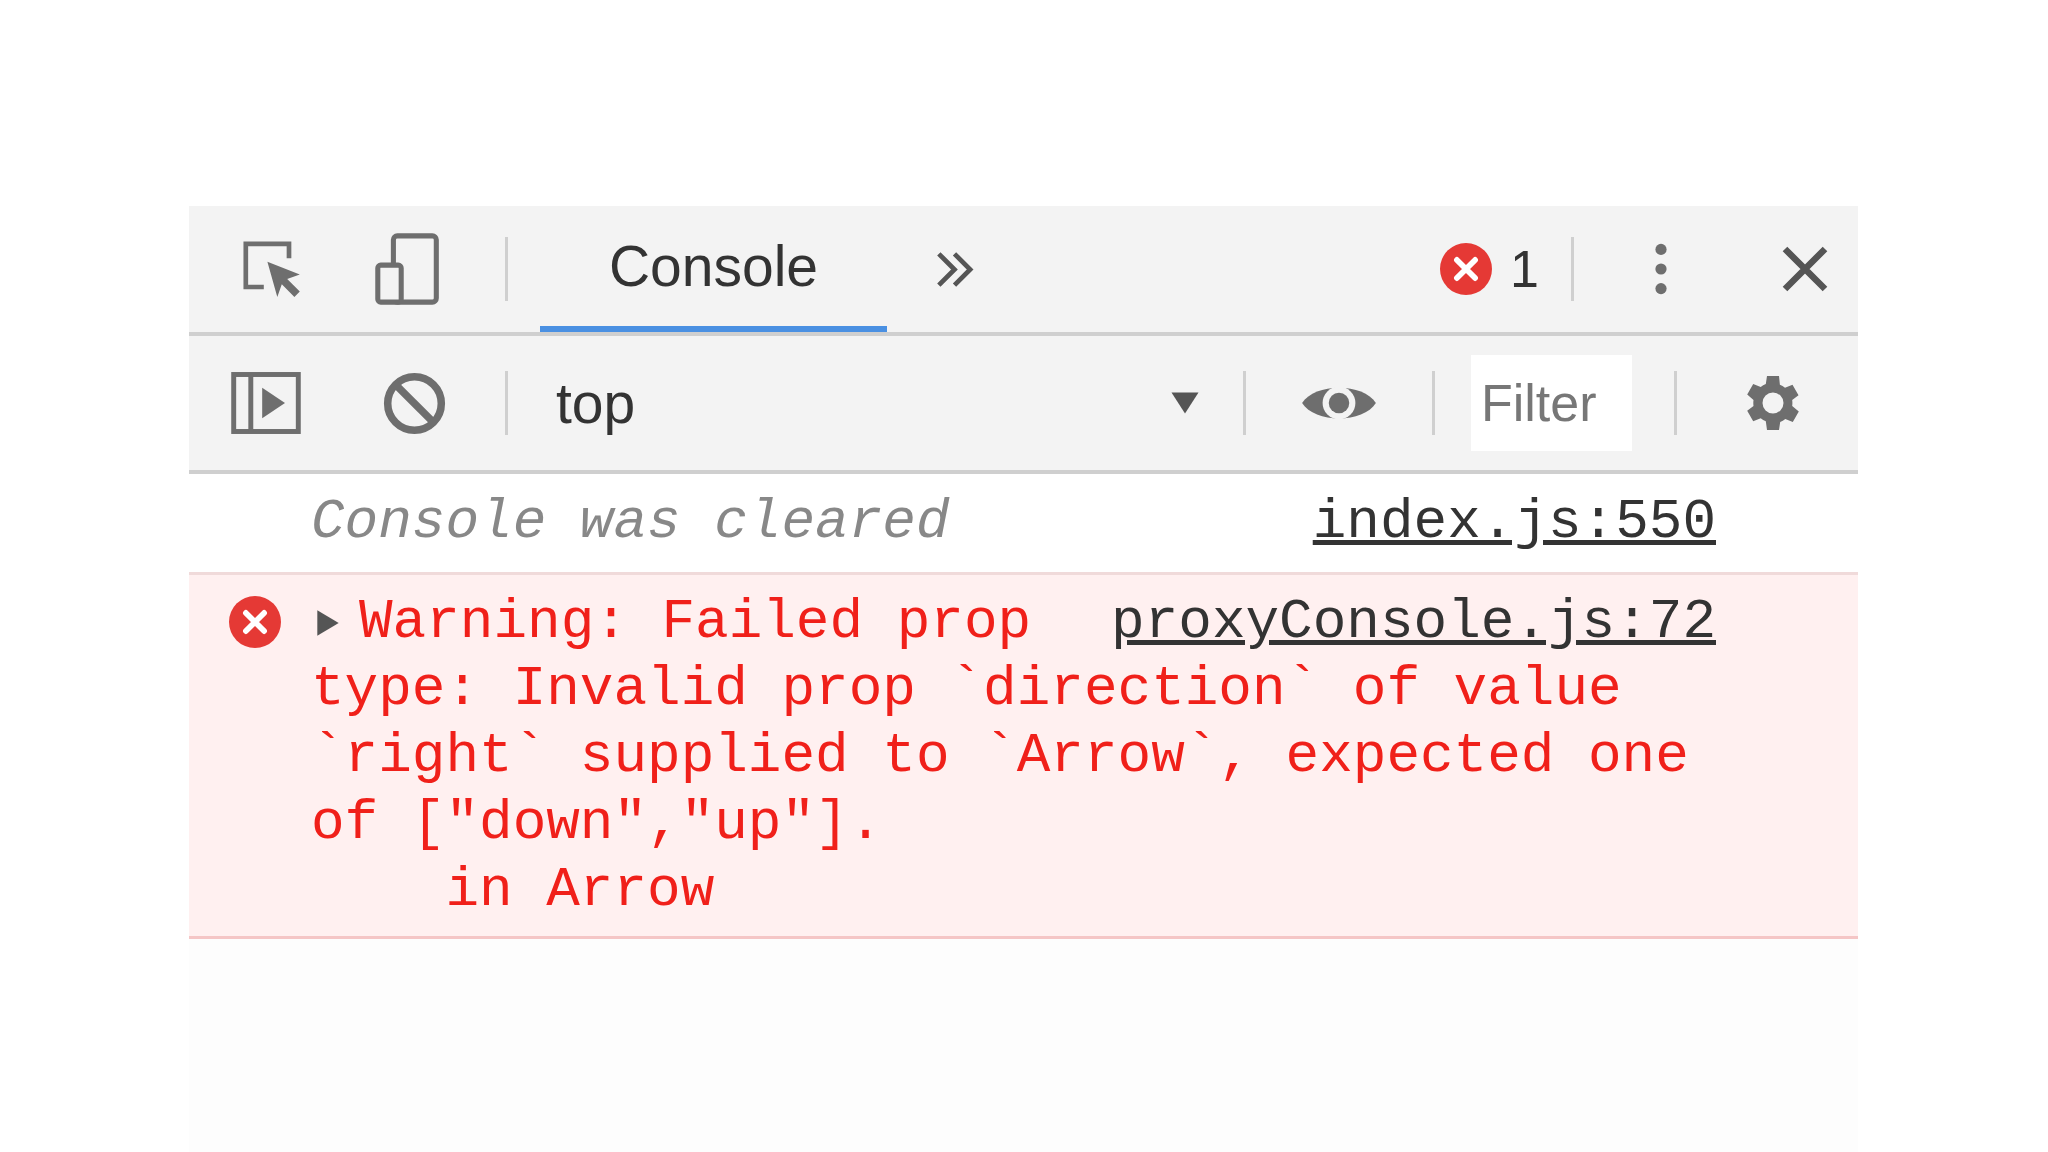  Describe the element at coordinates (1185, 403) in the screenshot. I see `caret-icon` at that location.